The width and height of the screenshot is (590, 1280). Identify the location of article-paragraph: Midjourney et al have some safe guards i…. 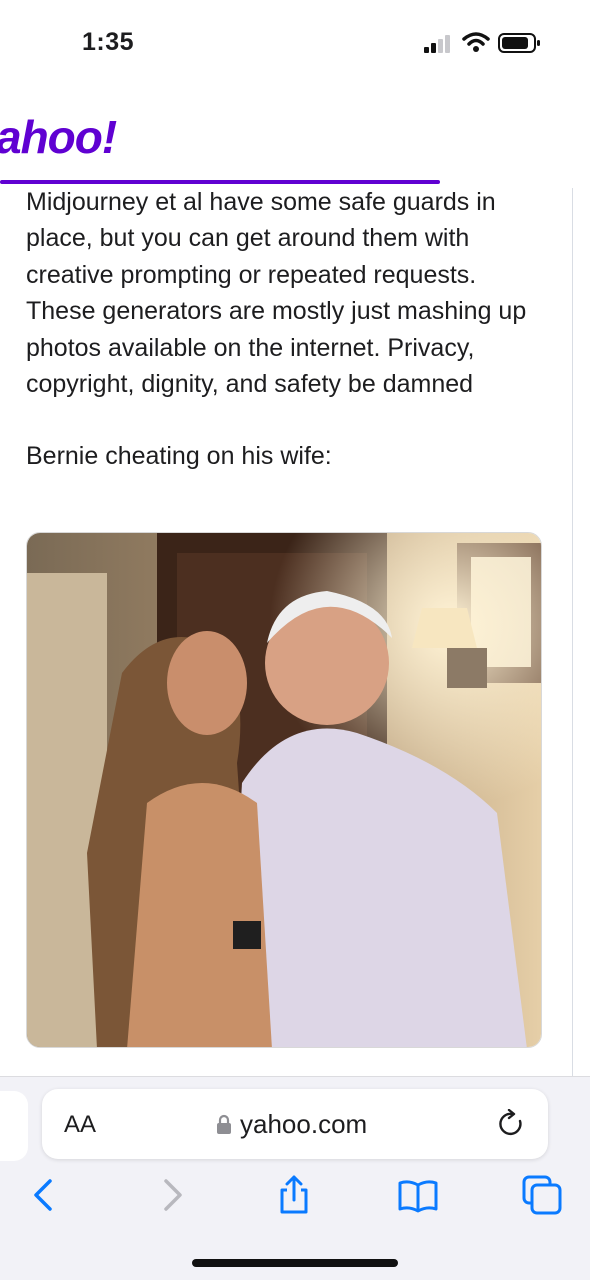
(276, 293).